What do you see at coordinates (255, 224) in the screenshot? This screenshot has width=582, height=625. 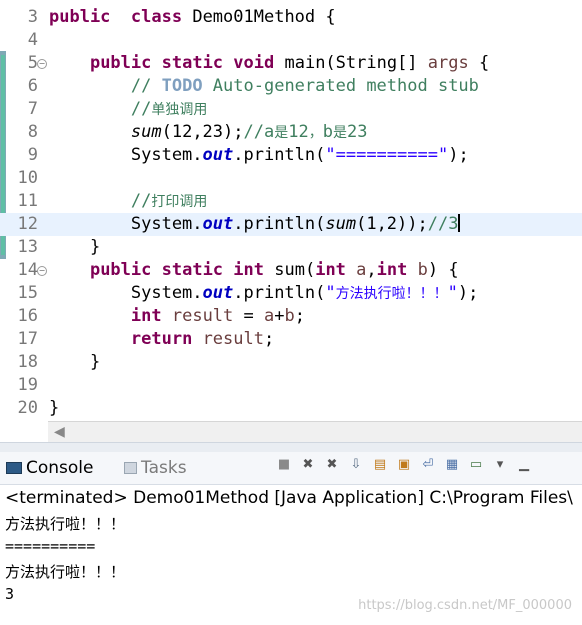 I see `code-text: System.out.println(sum(1,2));//3` at bounding box center [255, 224].